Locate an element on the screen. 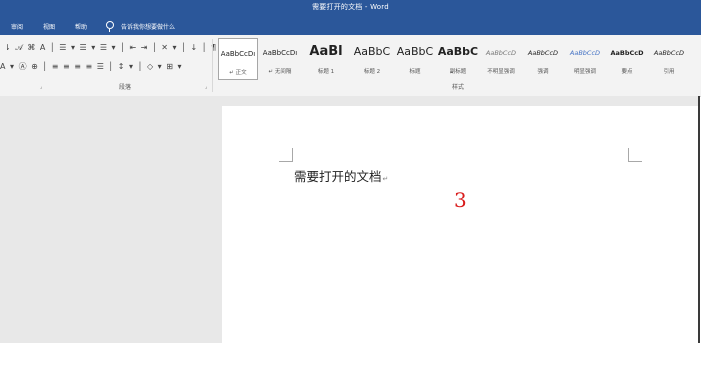 This screenshot has height=367, width=701. styles-group-label: 样式 is located at coordinates (458, 87).